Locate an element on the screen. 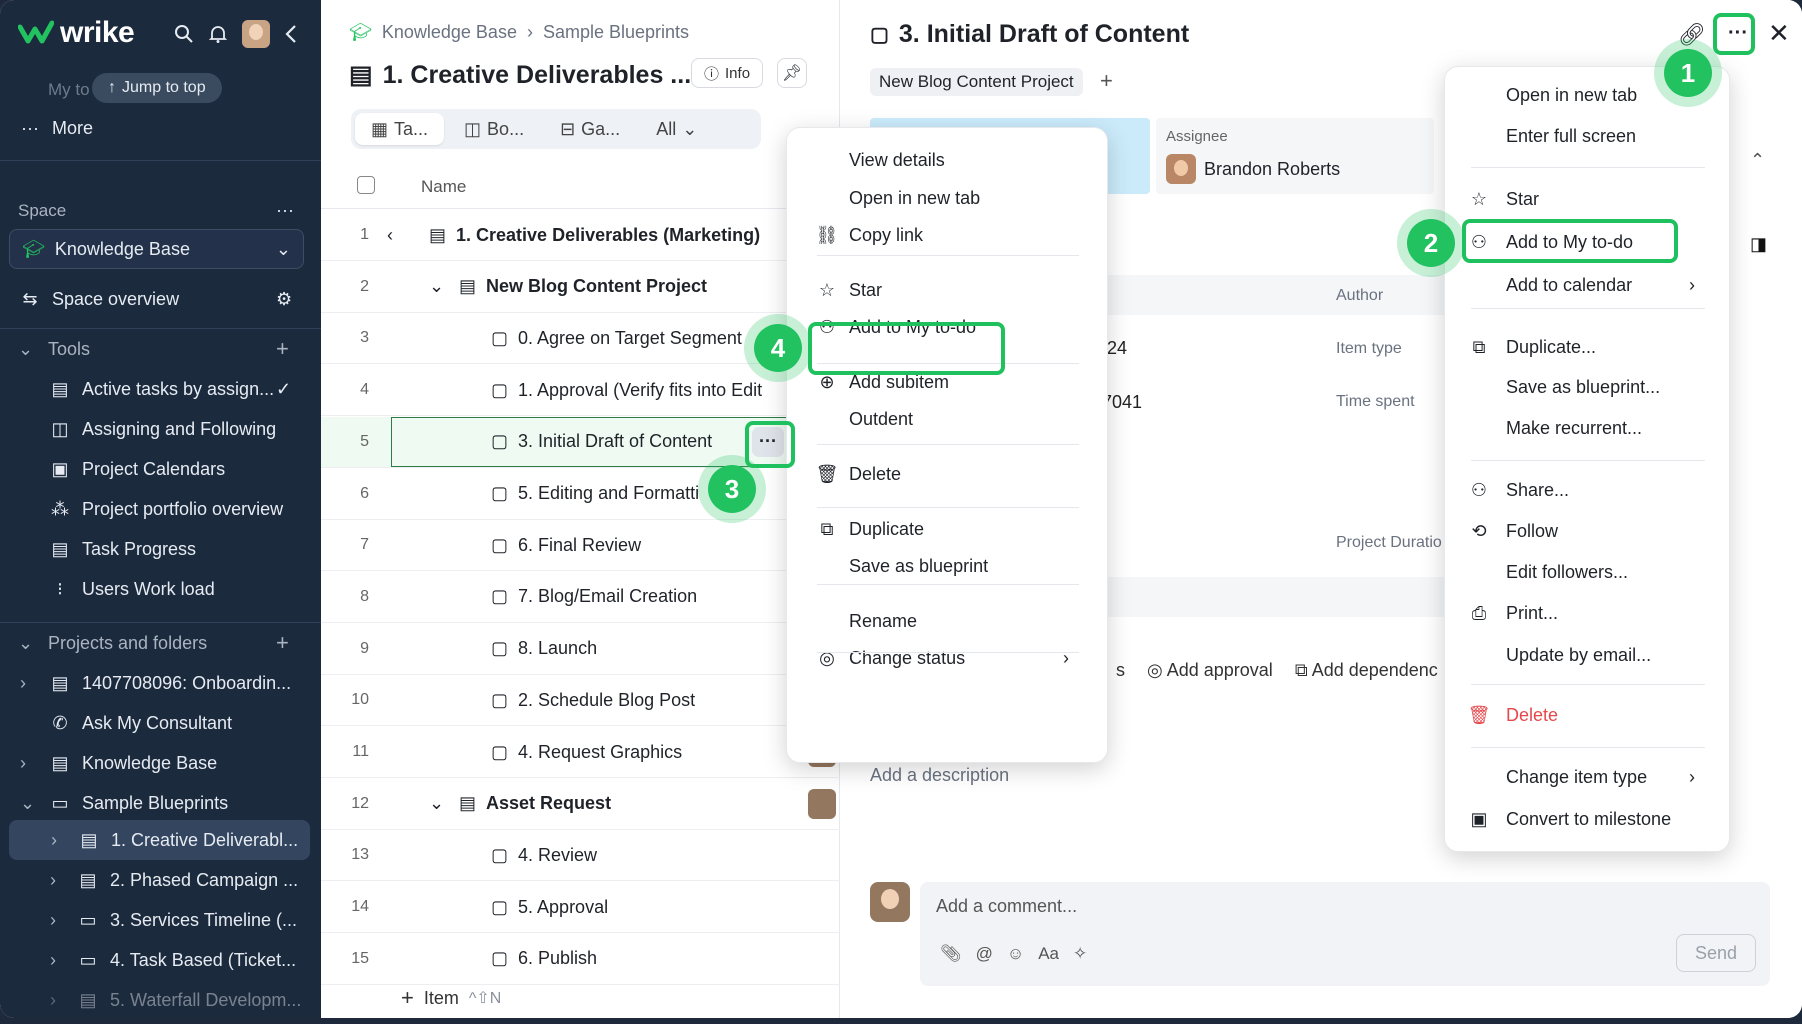 This screenshot has height=1024, width=1802. table-row: 9 ▢ 8. Launch is located at coordinates (580, 649).